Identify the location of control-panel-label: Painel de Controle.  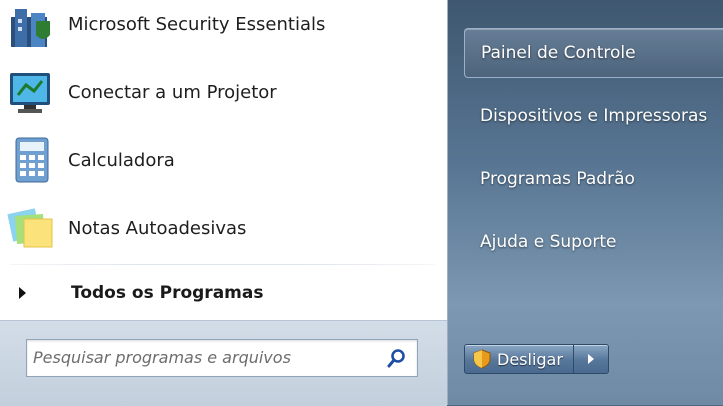
(558, 53).